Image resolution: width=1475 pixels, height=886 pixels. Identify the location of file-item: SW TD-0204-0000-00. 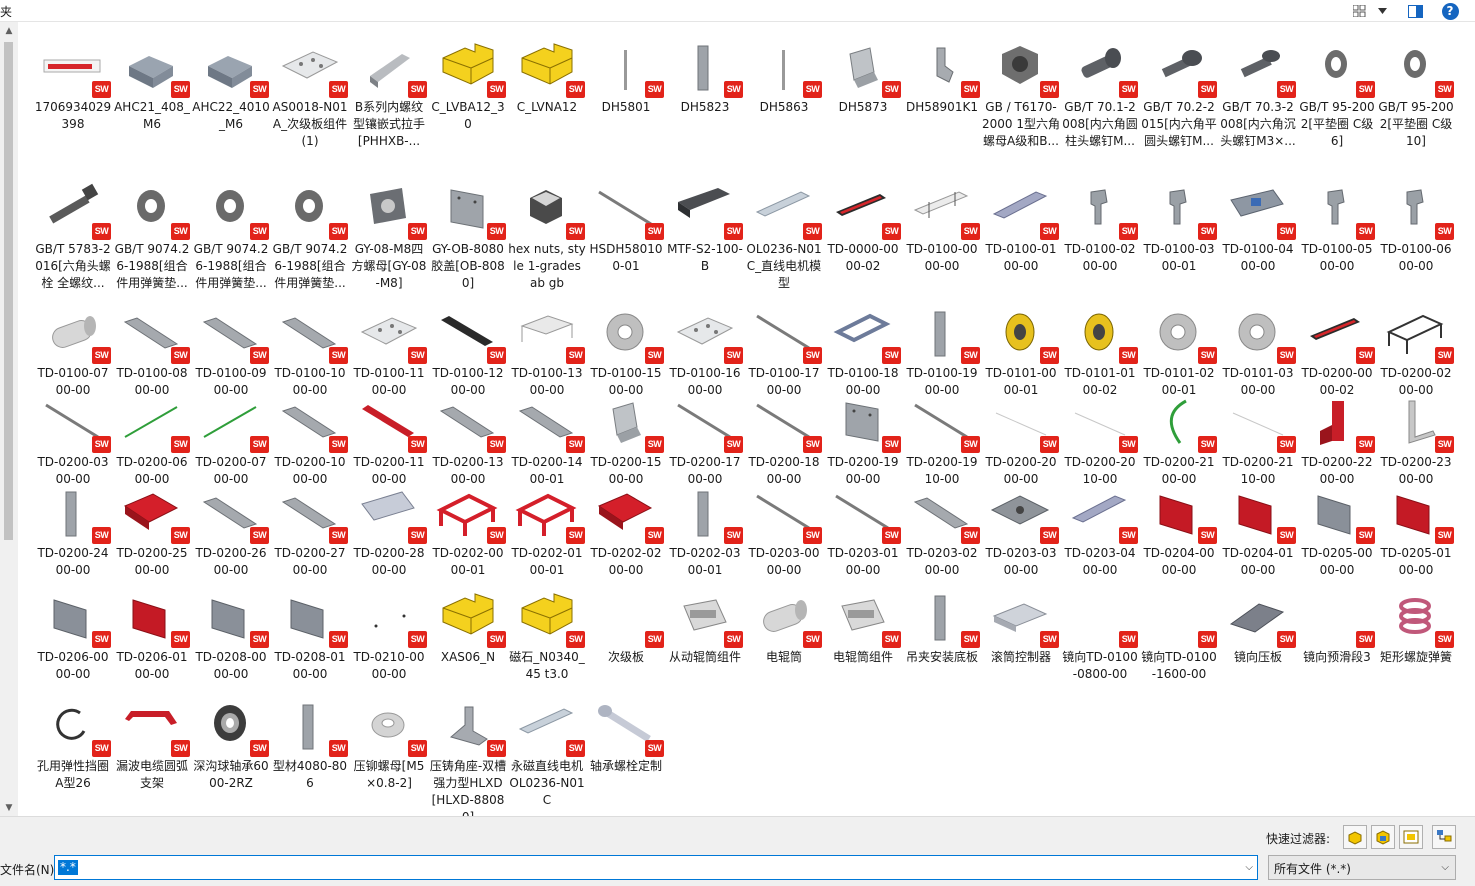
(1179, 540).